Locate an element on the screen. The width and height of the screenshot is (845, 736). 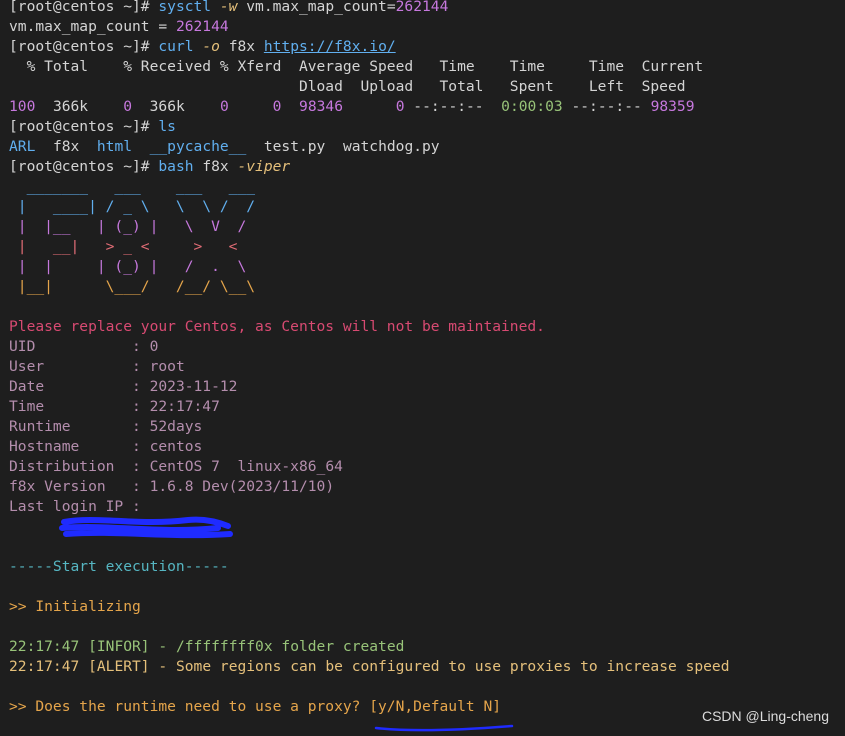
info-row: Runtime : 52days is located at coordinates (105, 427).